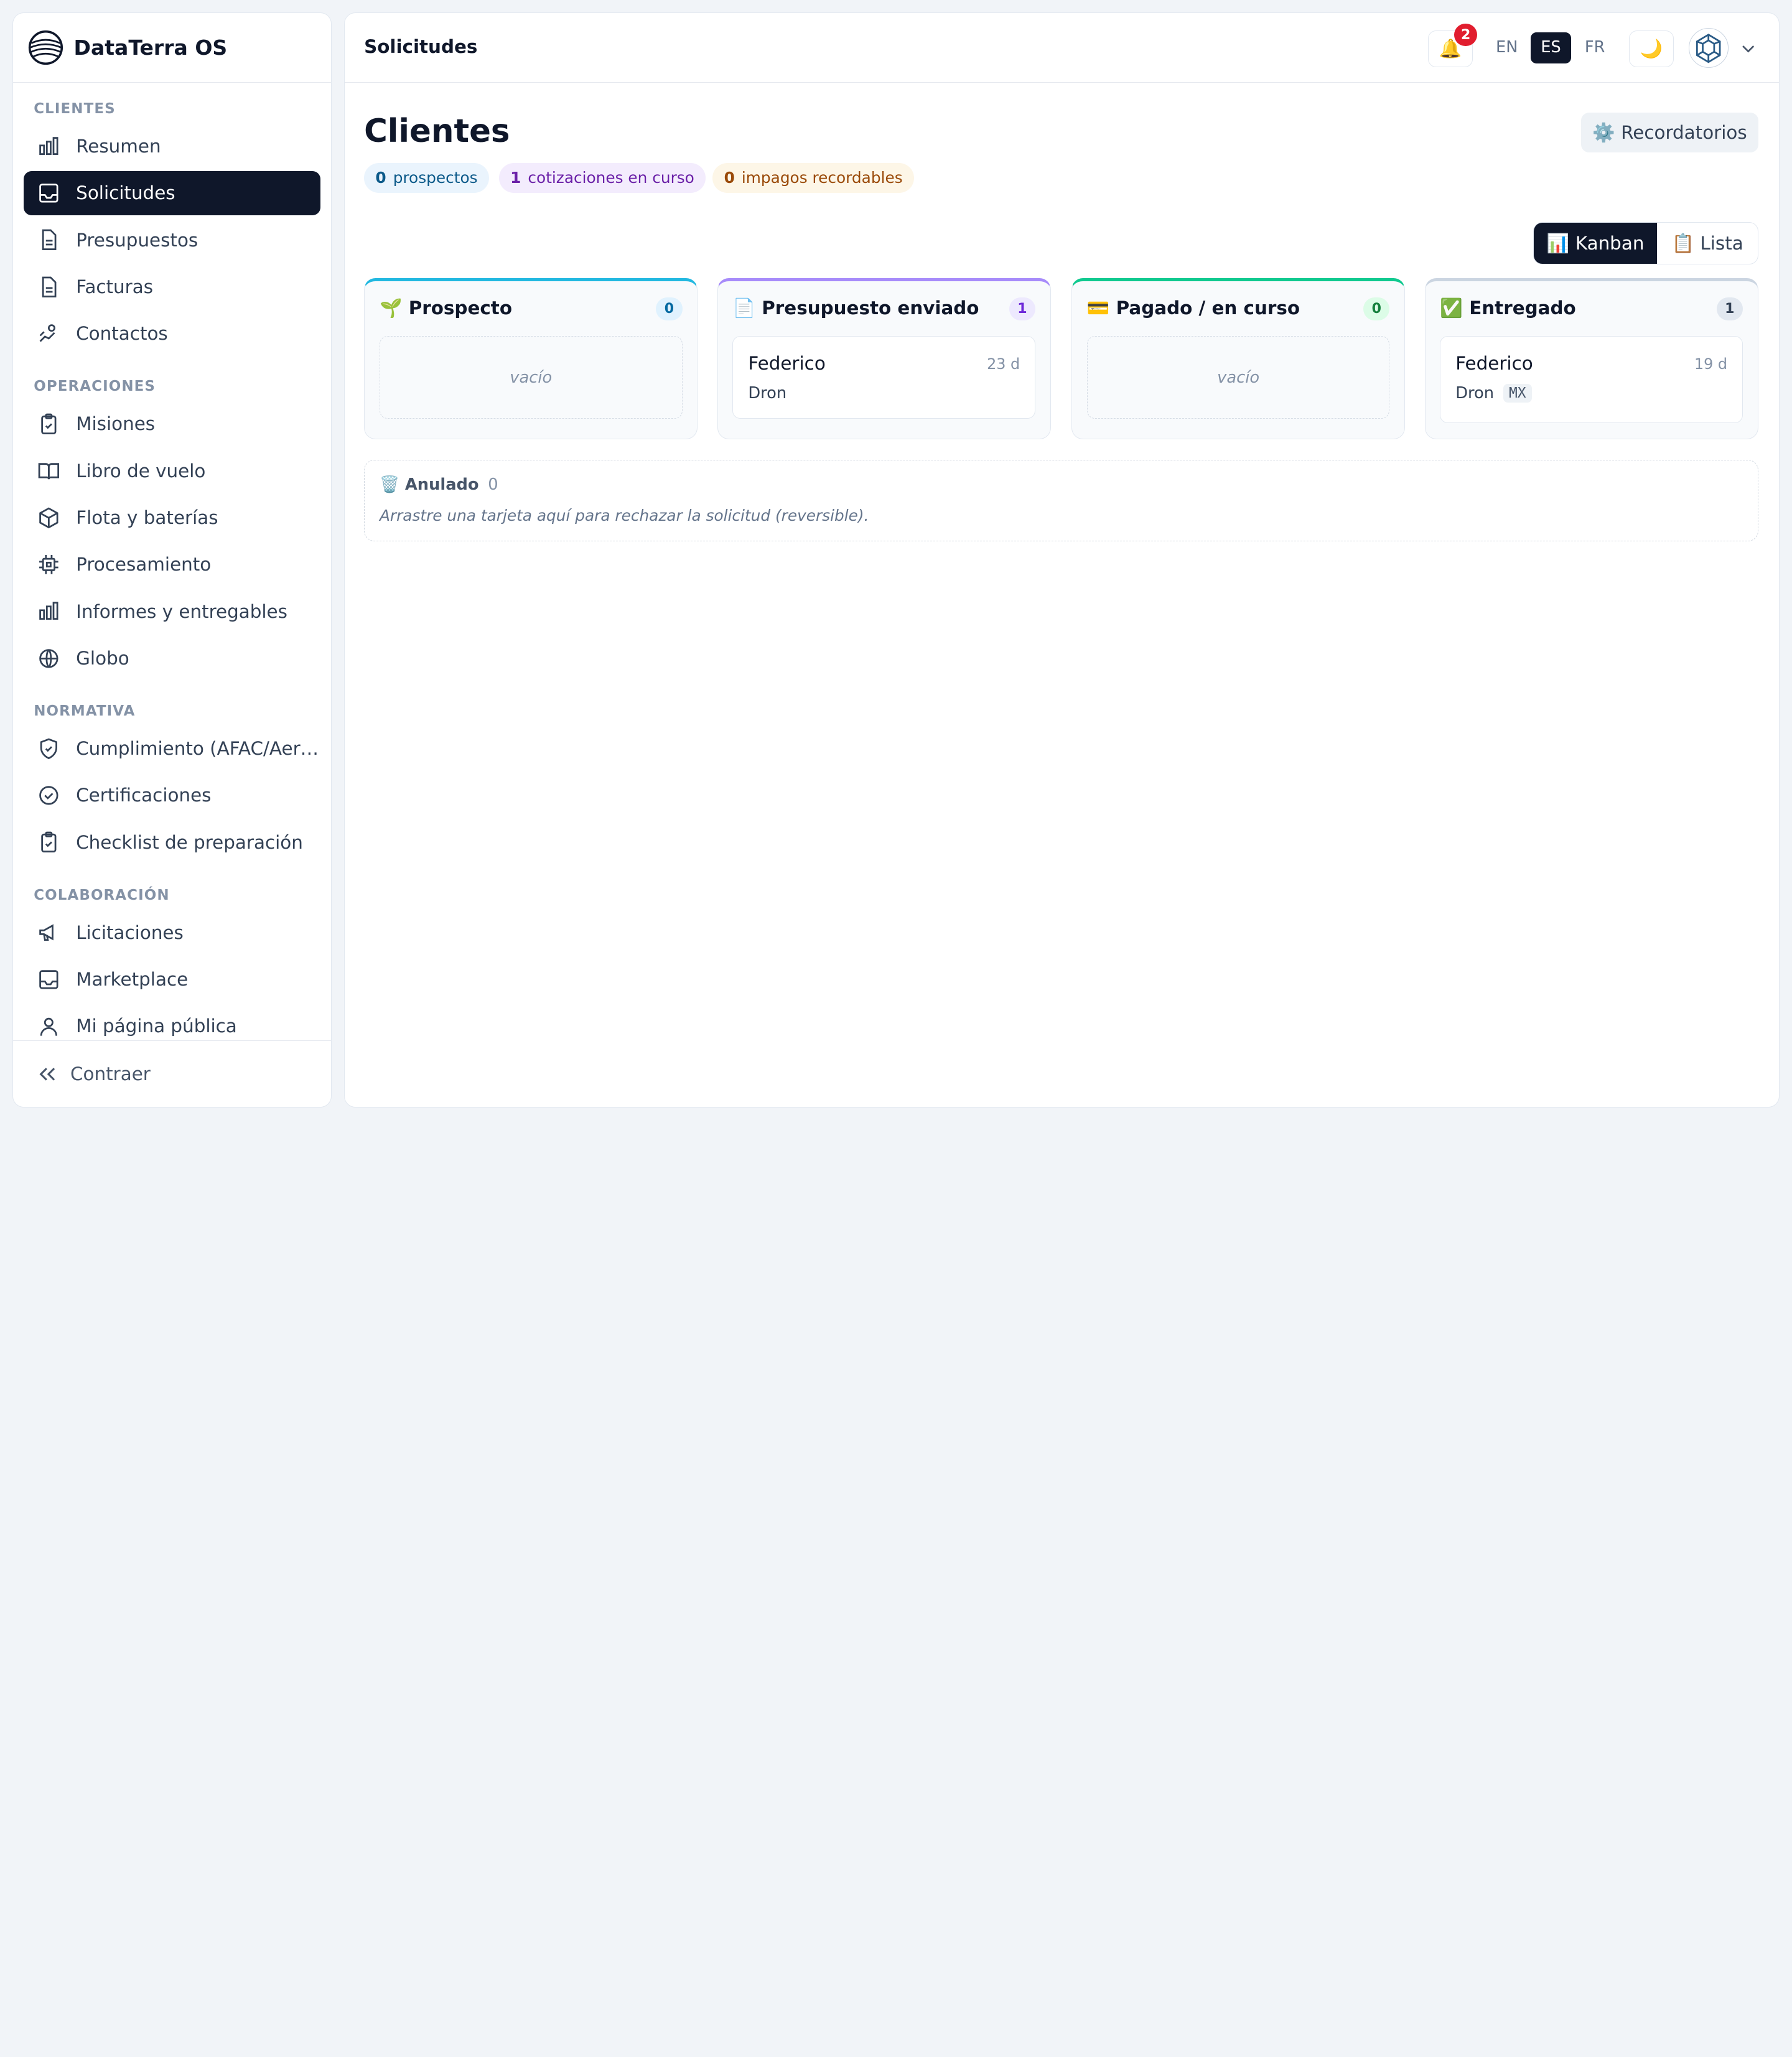 The image size is (1792, 2057). Describe the element at coordinates (172, 1073) in the screenshot. I see `collapse-sidebar-button: Contraer` at that location.